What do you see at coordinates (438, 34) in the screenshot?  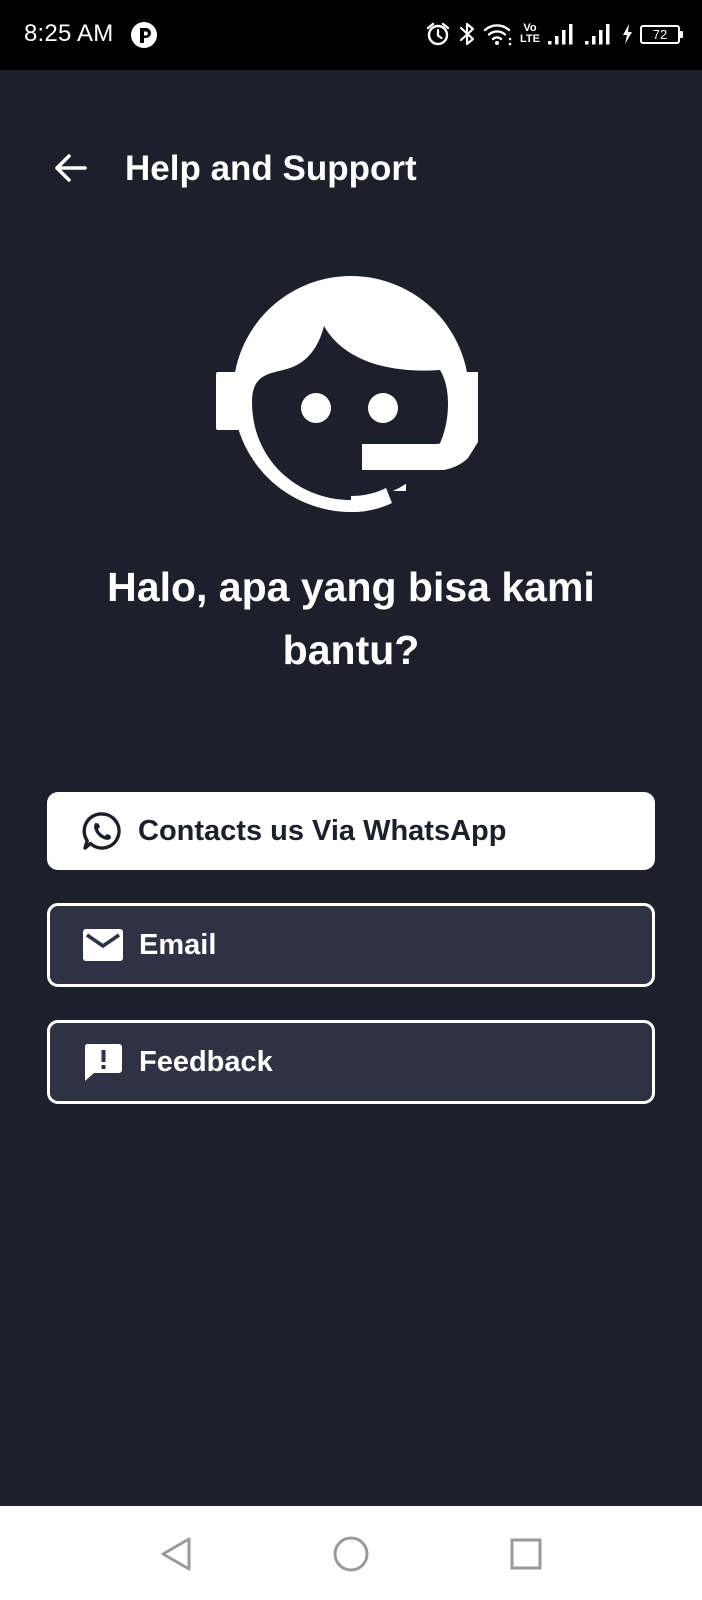 I see `alarm-icon` at bounding box center [438, 34].